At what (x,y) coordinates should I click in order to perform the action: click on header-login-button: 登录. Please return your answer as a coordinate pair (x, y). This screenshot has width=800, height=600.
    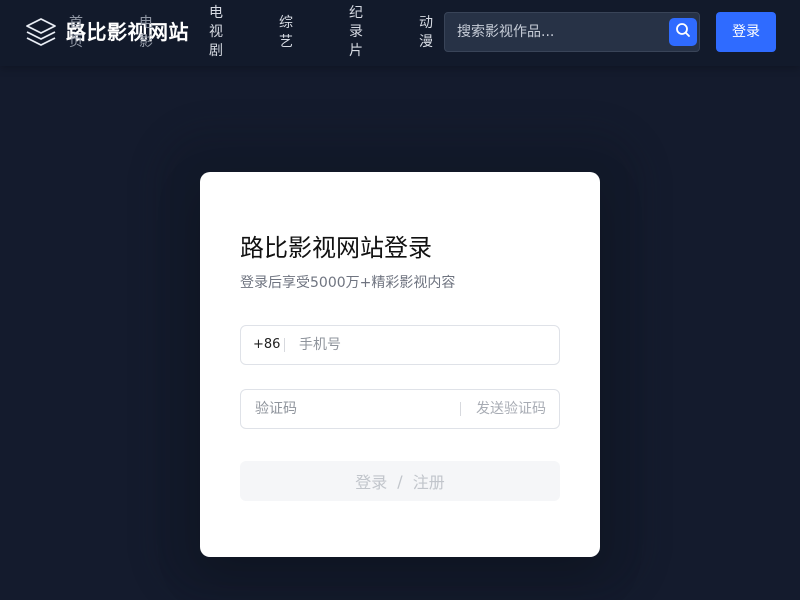
    Looking at the image, I should click on (746, 32).